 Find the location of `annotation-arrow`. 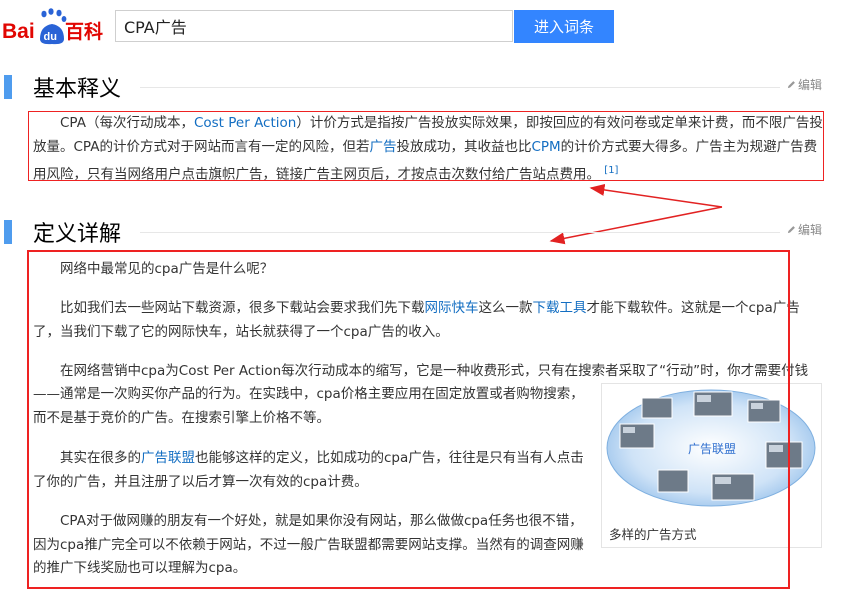

annotation-arrow is located at coordinates (656, 195).